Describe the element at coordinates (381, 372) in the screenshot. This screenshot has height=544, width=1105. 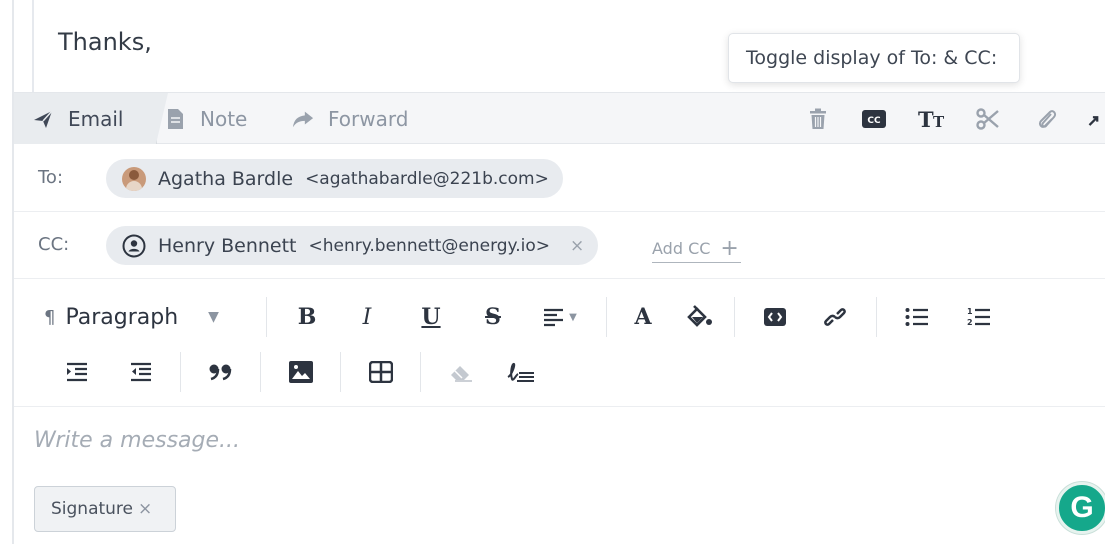
I see `table-icon` at that location.